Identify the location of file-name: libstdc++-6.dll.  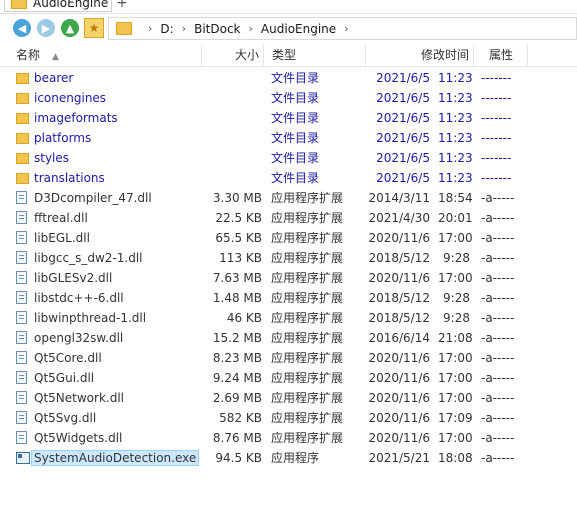
(117, 298).